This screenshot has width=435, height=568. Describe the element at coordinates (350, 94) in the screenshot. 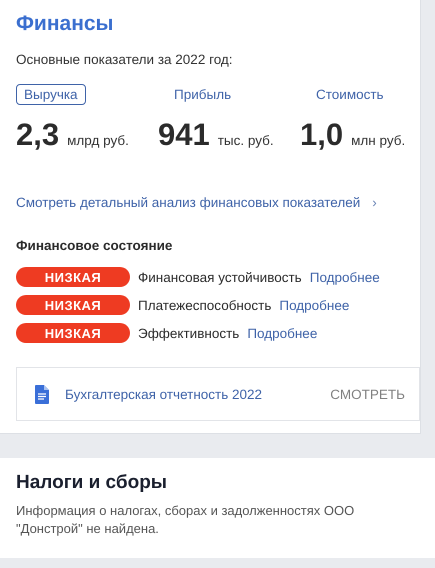

I see `metric-tab: Стоимость` at that location.